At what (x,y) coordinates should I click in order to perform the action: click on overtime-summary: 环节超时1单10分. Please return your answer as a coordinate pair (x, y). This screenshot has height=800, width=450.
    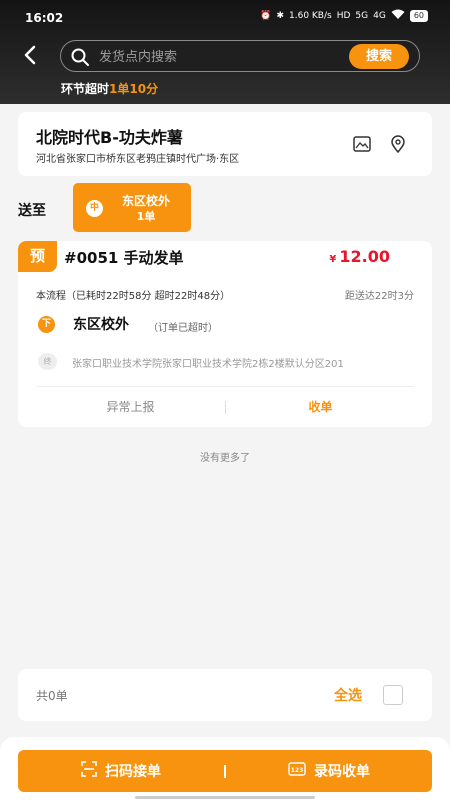
    Looking at the image, I should click on (109, 88).